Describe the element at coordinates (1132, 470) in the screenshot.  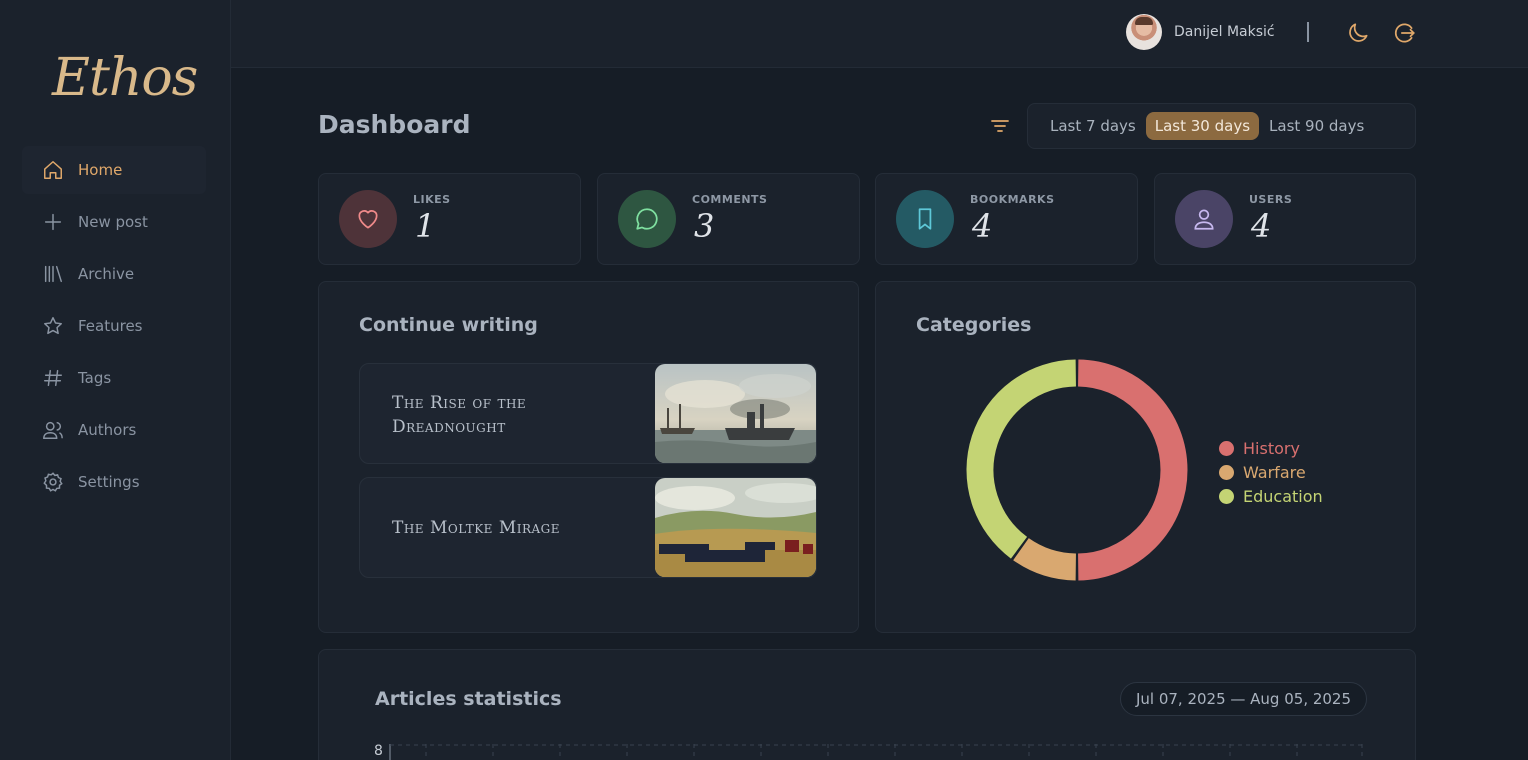
I see `donut-slice-history` at that location.